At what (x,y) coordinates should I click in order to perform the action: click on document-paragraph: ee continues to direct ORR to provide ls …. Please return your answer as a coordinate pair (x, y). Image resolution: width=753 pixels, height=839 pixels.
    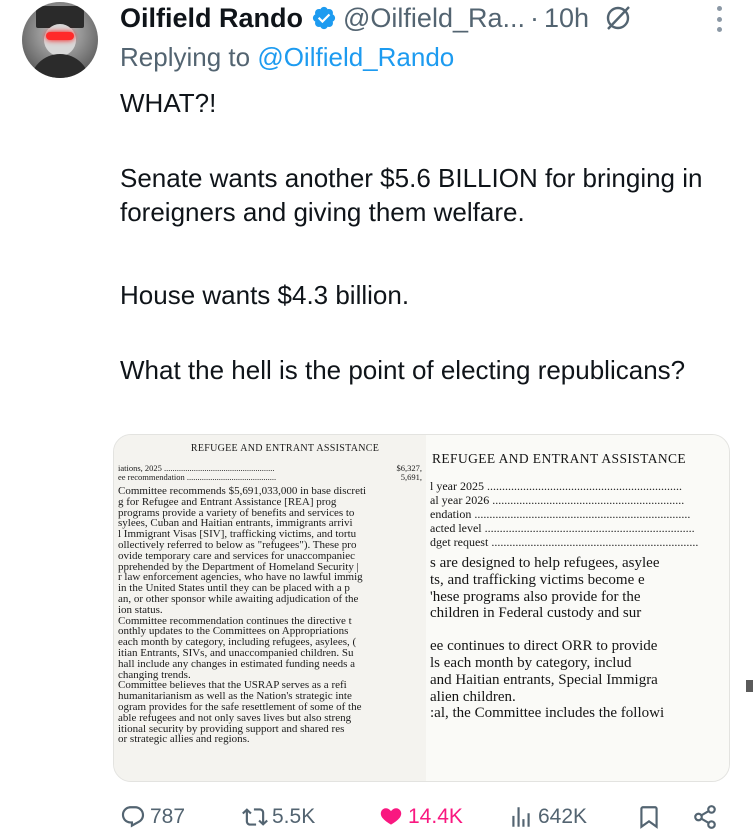
    Looking at the image, I should click on (579, 680).